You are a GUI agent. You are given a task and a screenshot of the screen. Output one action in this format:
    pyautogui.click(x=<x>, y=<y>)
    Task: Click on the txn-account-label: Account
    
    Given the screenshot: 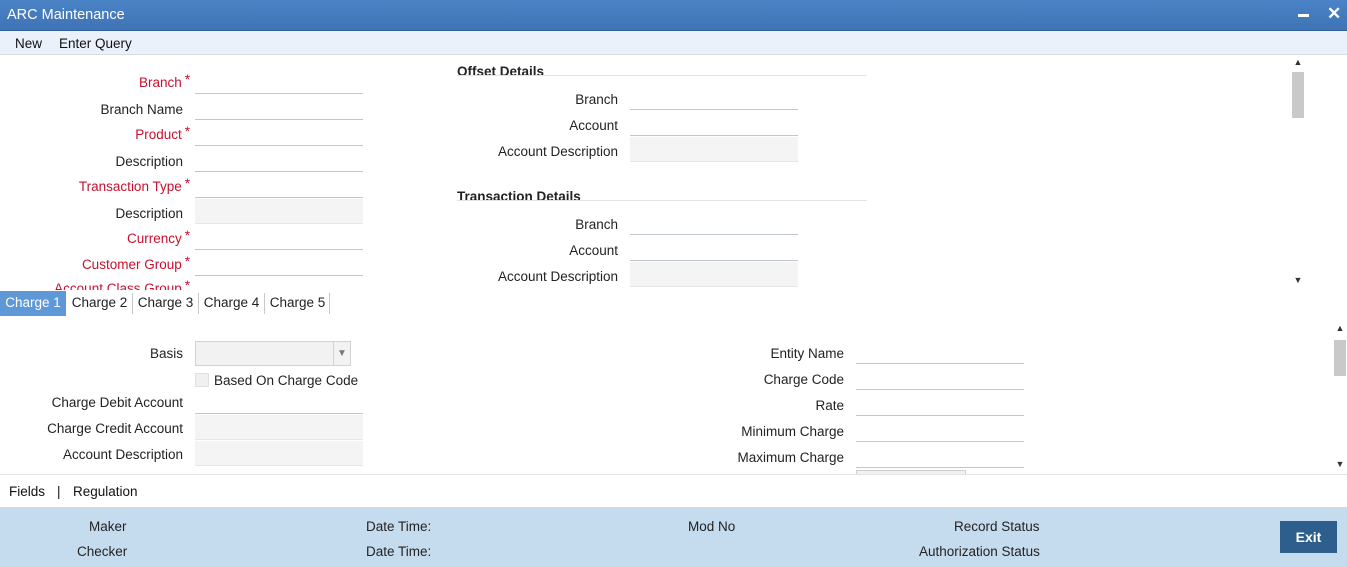 What is the action you would take?
    pyautogui.click(x=593, y=250)
    